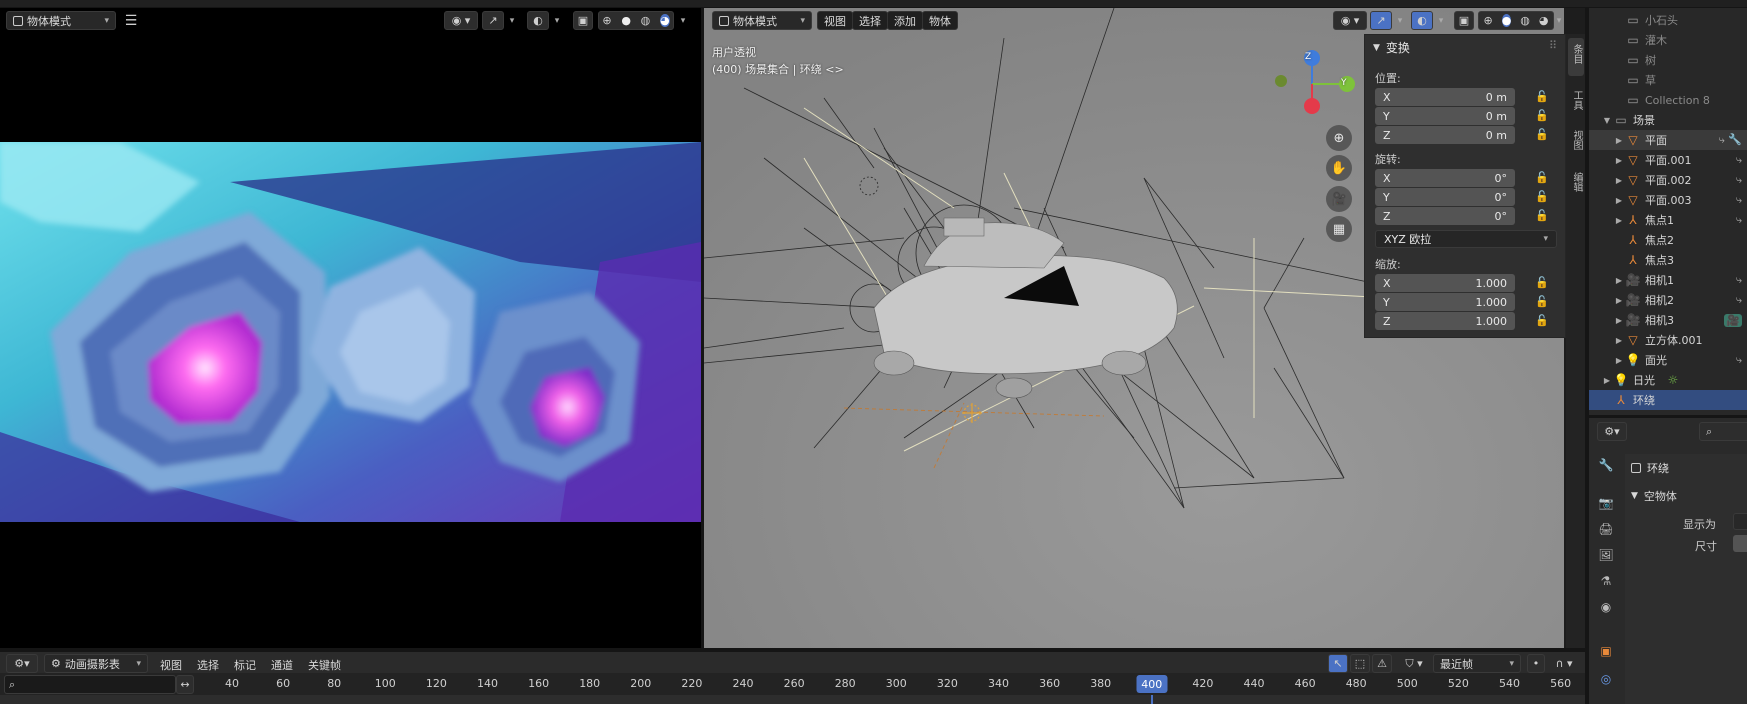 The height and width of the screenshot is (704, 1747). I want to click on outliner-item: ▭ 小石头, so click(1668, 20).